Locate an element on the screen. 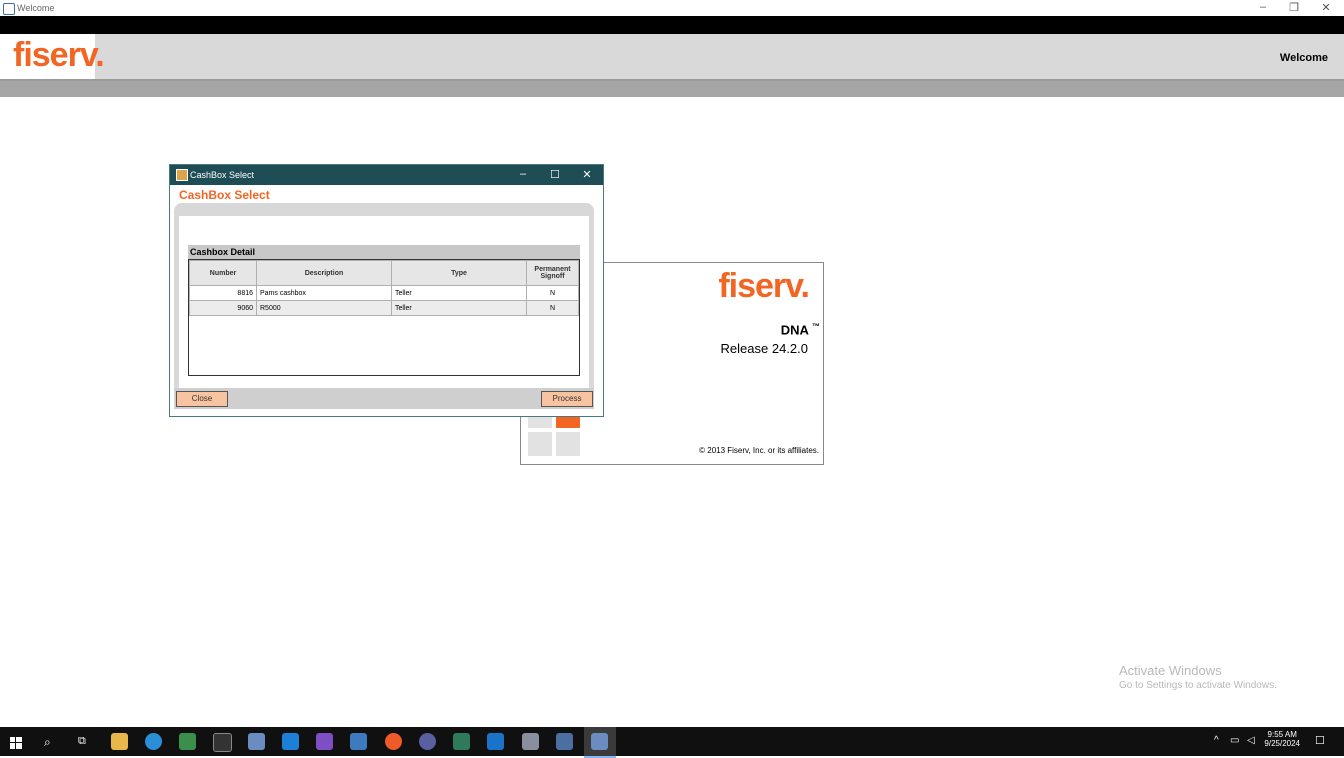  search-icon: ⌕ is located at coordinates (47, 742).